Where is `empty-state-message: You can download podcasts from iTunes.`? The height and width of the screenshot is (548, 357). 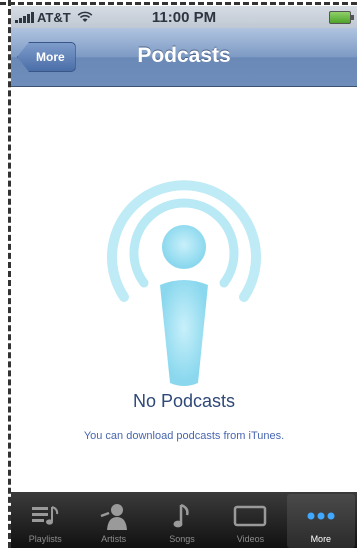
empty-state-message: You can download podcasts from iTunes. is located at coordinates (184, 436).